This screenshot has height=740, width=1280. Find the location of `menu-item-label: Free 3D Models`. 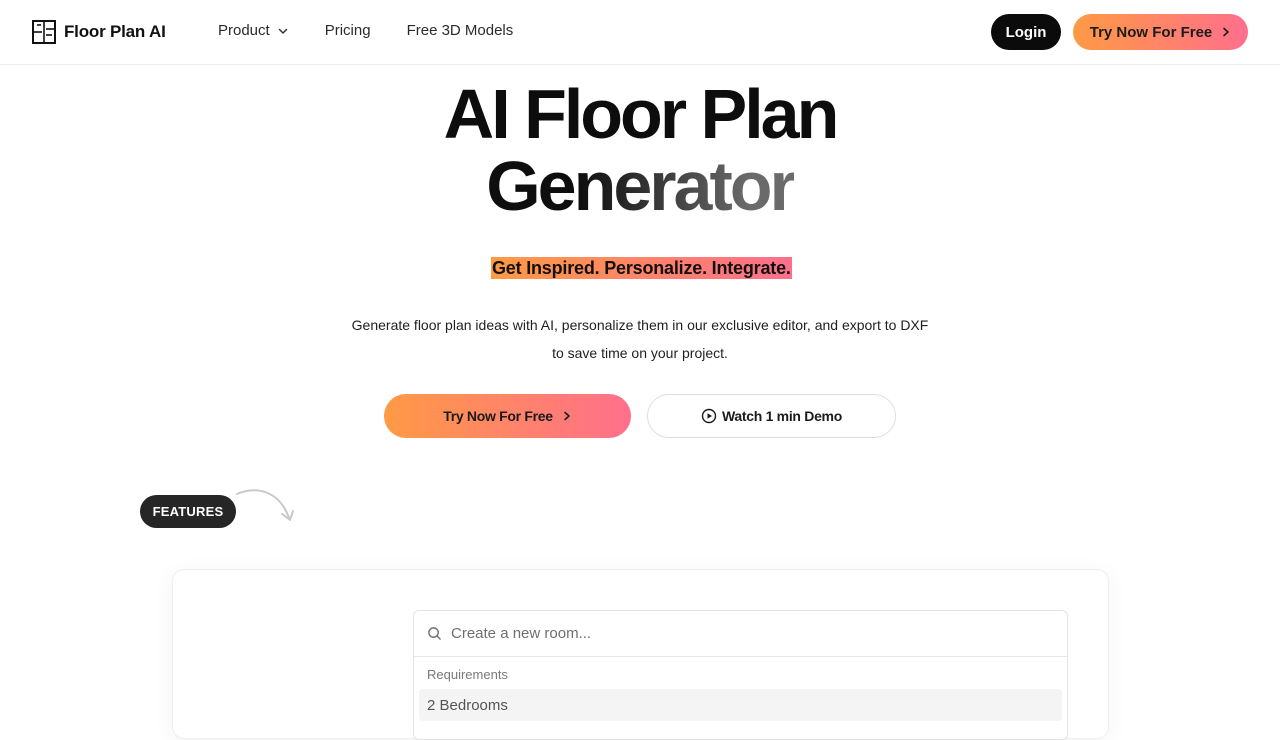

menu-item-label: Free 3D Models is located at coordinates (460, 30).